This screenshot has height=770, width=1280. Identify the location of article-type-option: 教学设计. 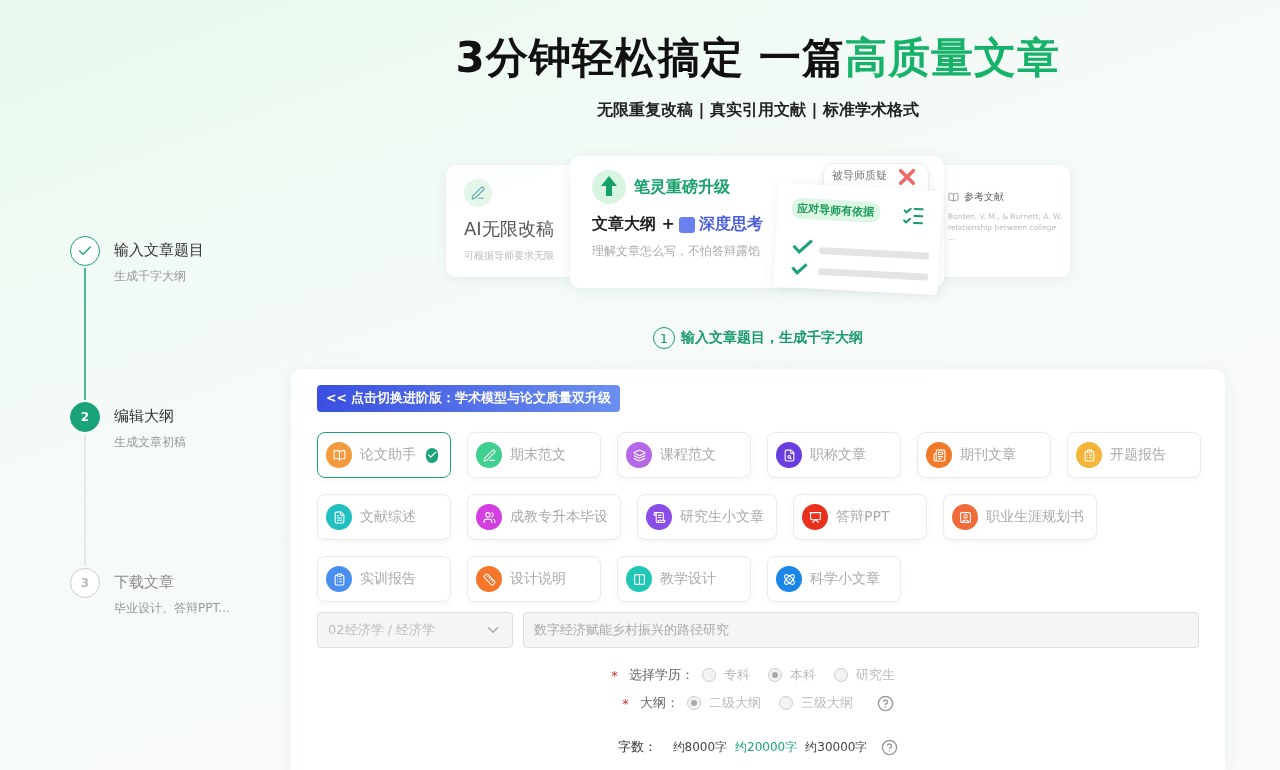
(684, 579).